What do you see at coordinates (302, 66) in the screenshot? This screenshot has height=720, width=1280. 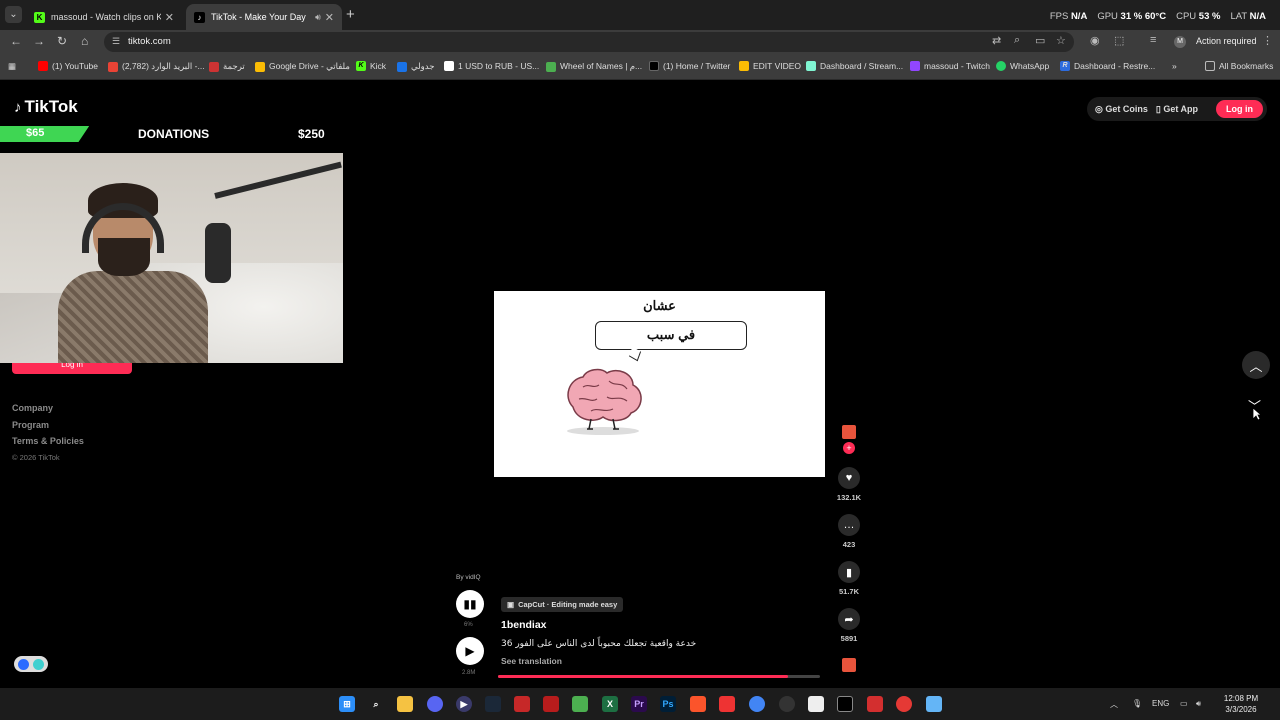 I see `bookmark-drive: Google Drive - ملفاتي` at bounding box center [302, 66].